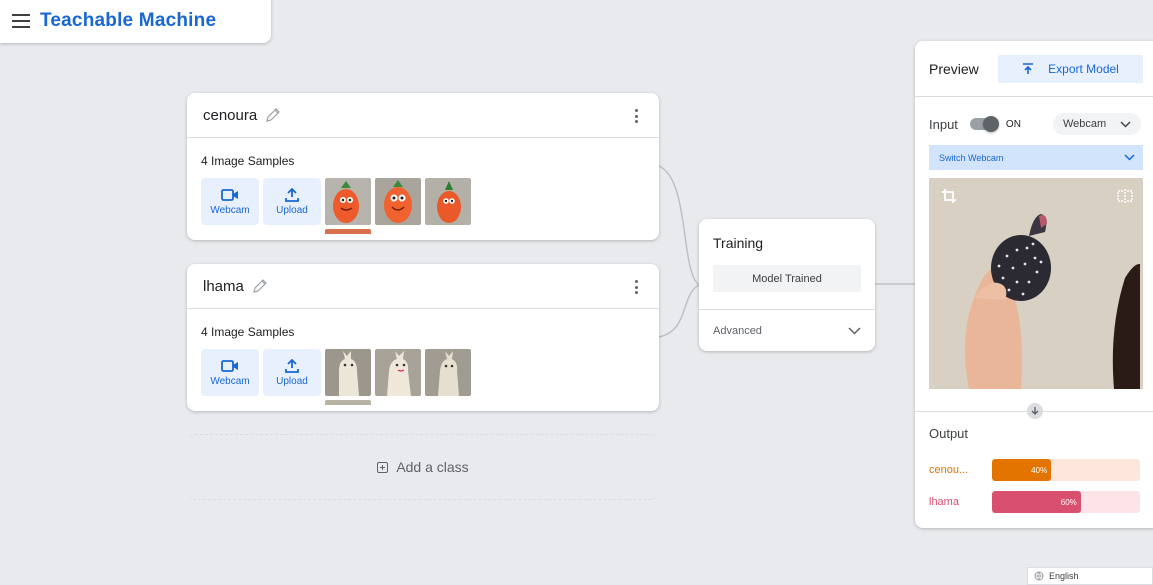 This screenshot has width=1153, height=585. What do you see at coordinates (949, 433) in the screenshot?
I see `output-title: Output` at bounding box center [949, 433].